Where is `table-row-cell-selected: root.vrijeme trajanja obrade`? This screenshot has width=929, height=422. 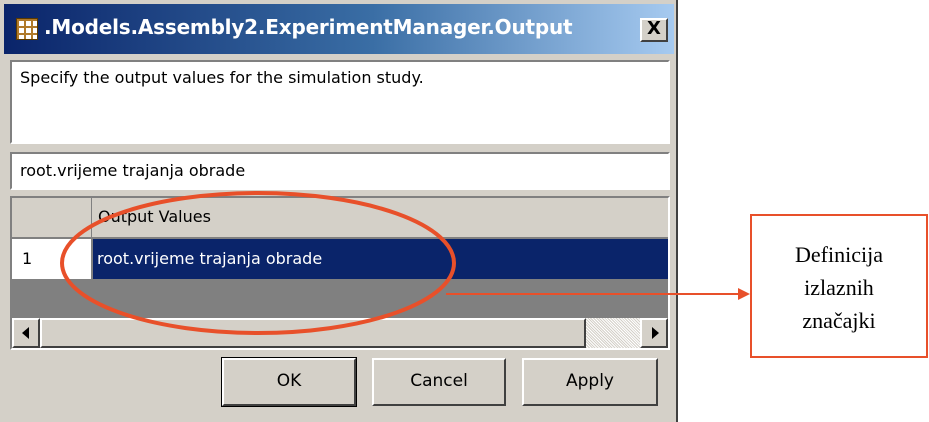
table-row-cell-selected: root.vrijeme trajanja obrade is located at coordinates (380, 259).